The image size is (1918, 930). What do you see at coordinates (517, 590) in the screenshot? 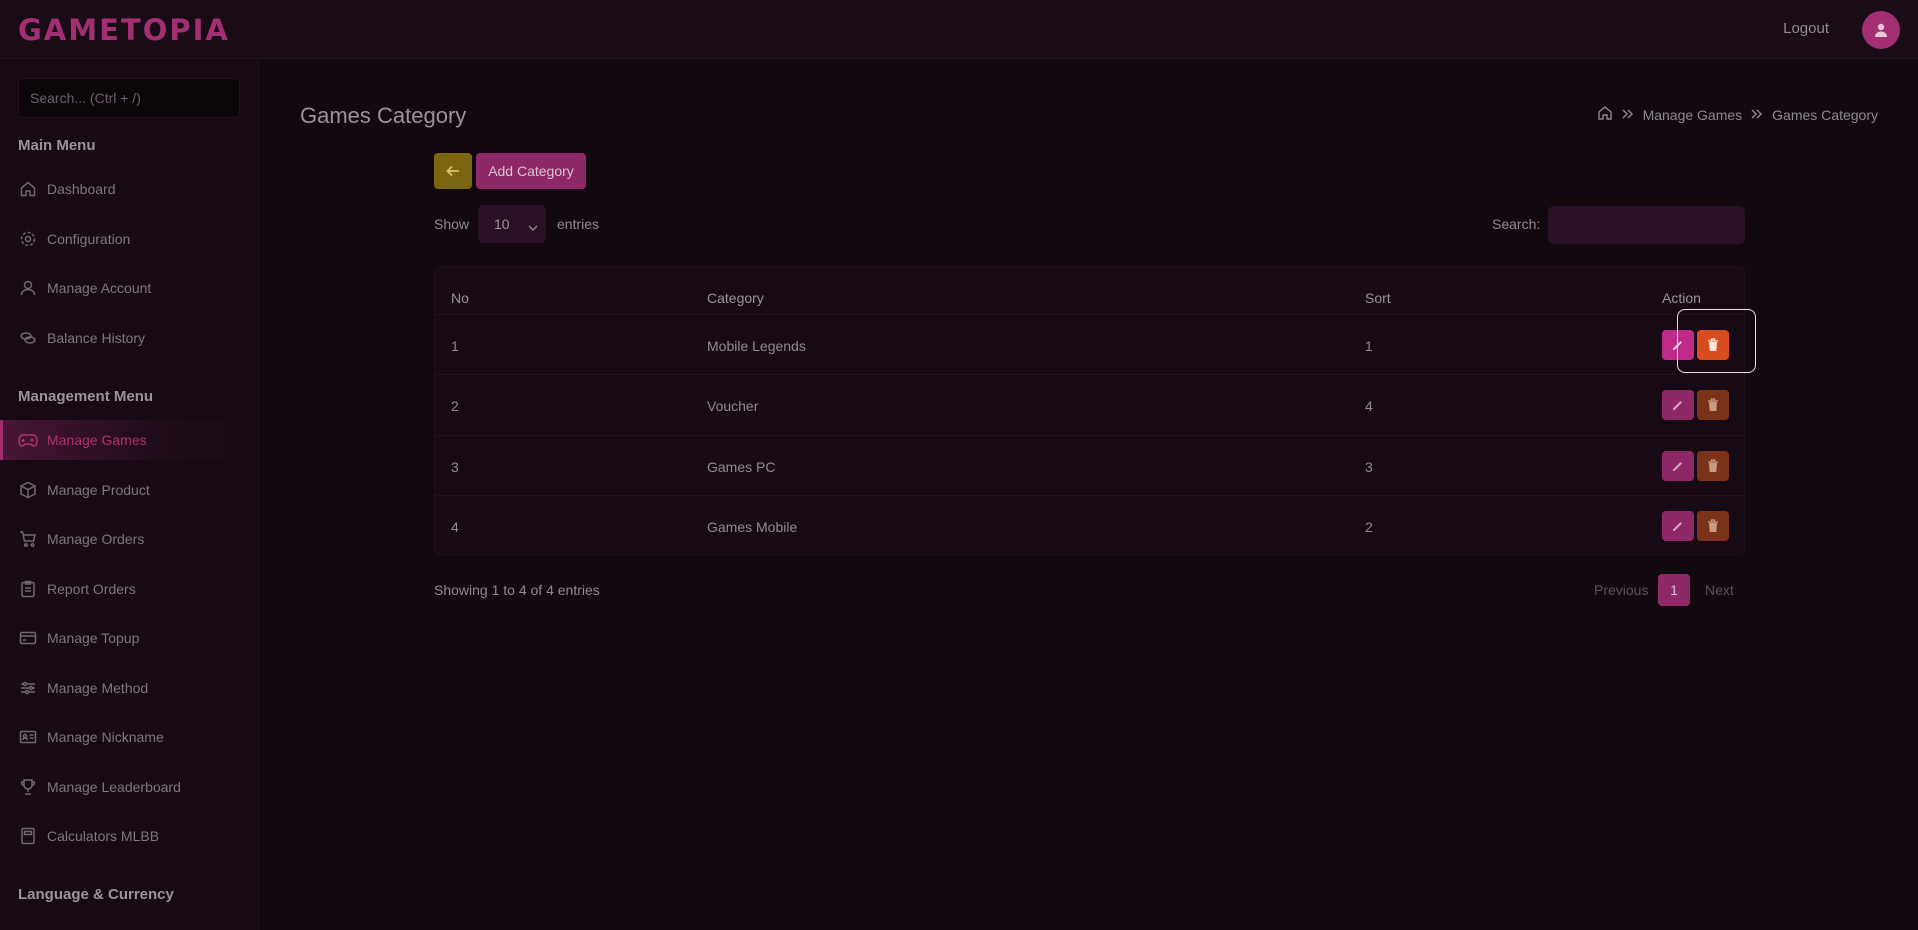
I see `table-info: Showing 1 to 4 of 4 entries` at bounding box center [517, 590].